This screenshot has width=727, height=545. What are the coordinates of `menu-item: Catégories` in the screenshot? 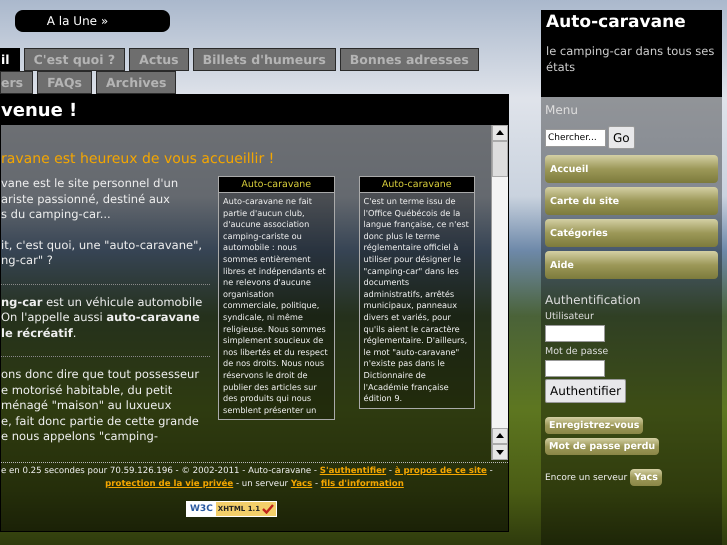 It's located at (631, 233).